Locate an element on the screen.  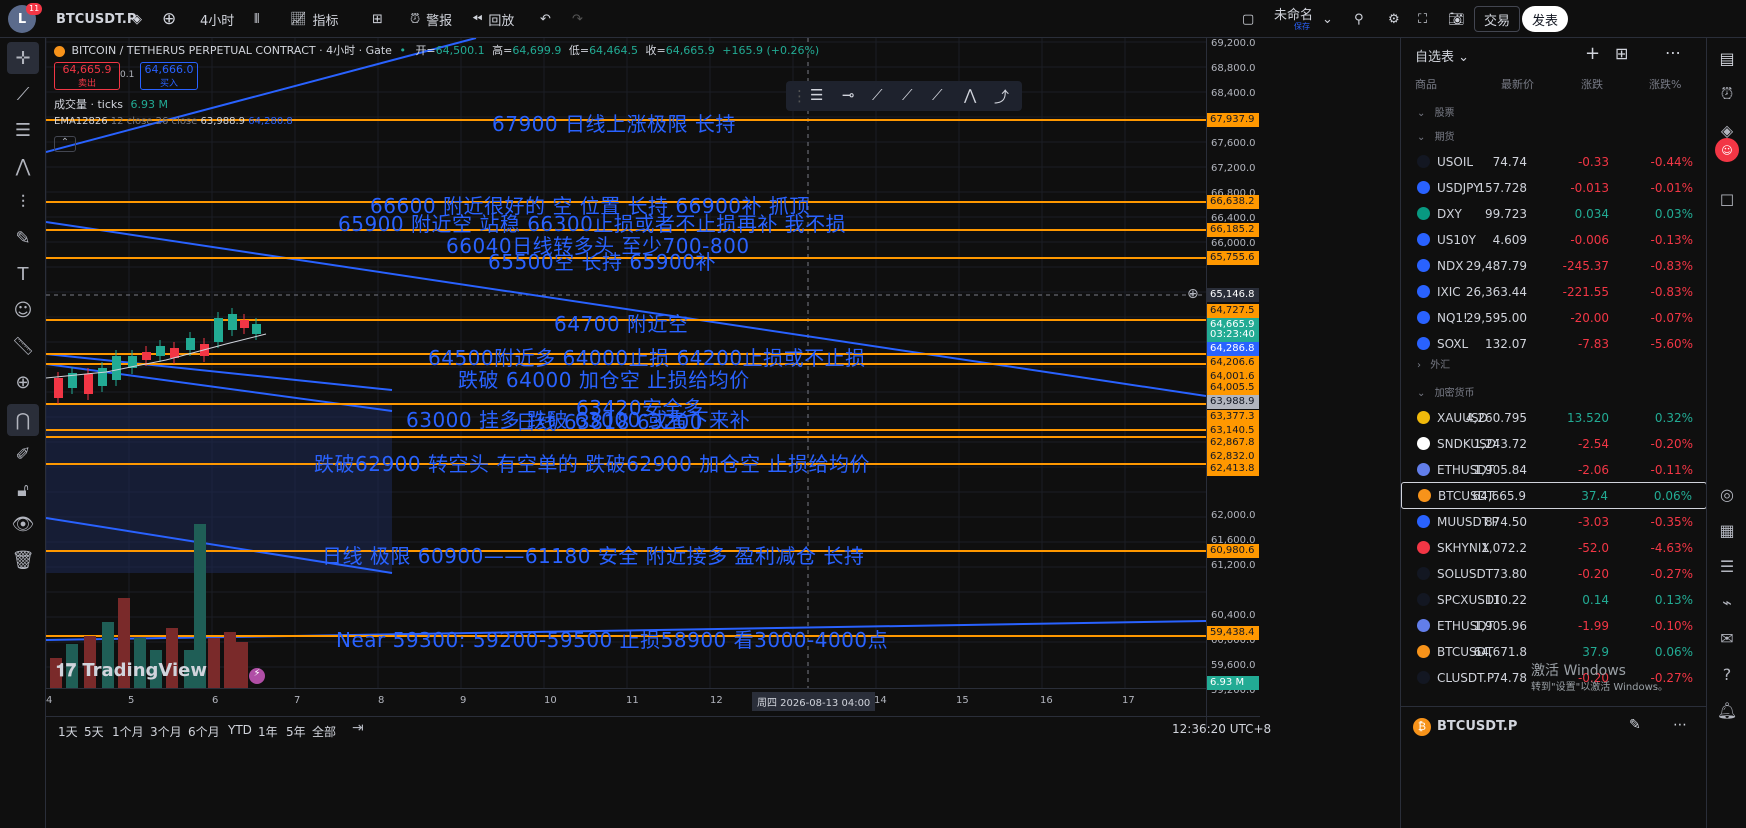
extended-line-icon: ⟋ is located at coordinates (907, 95).